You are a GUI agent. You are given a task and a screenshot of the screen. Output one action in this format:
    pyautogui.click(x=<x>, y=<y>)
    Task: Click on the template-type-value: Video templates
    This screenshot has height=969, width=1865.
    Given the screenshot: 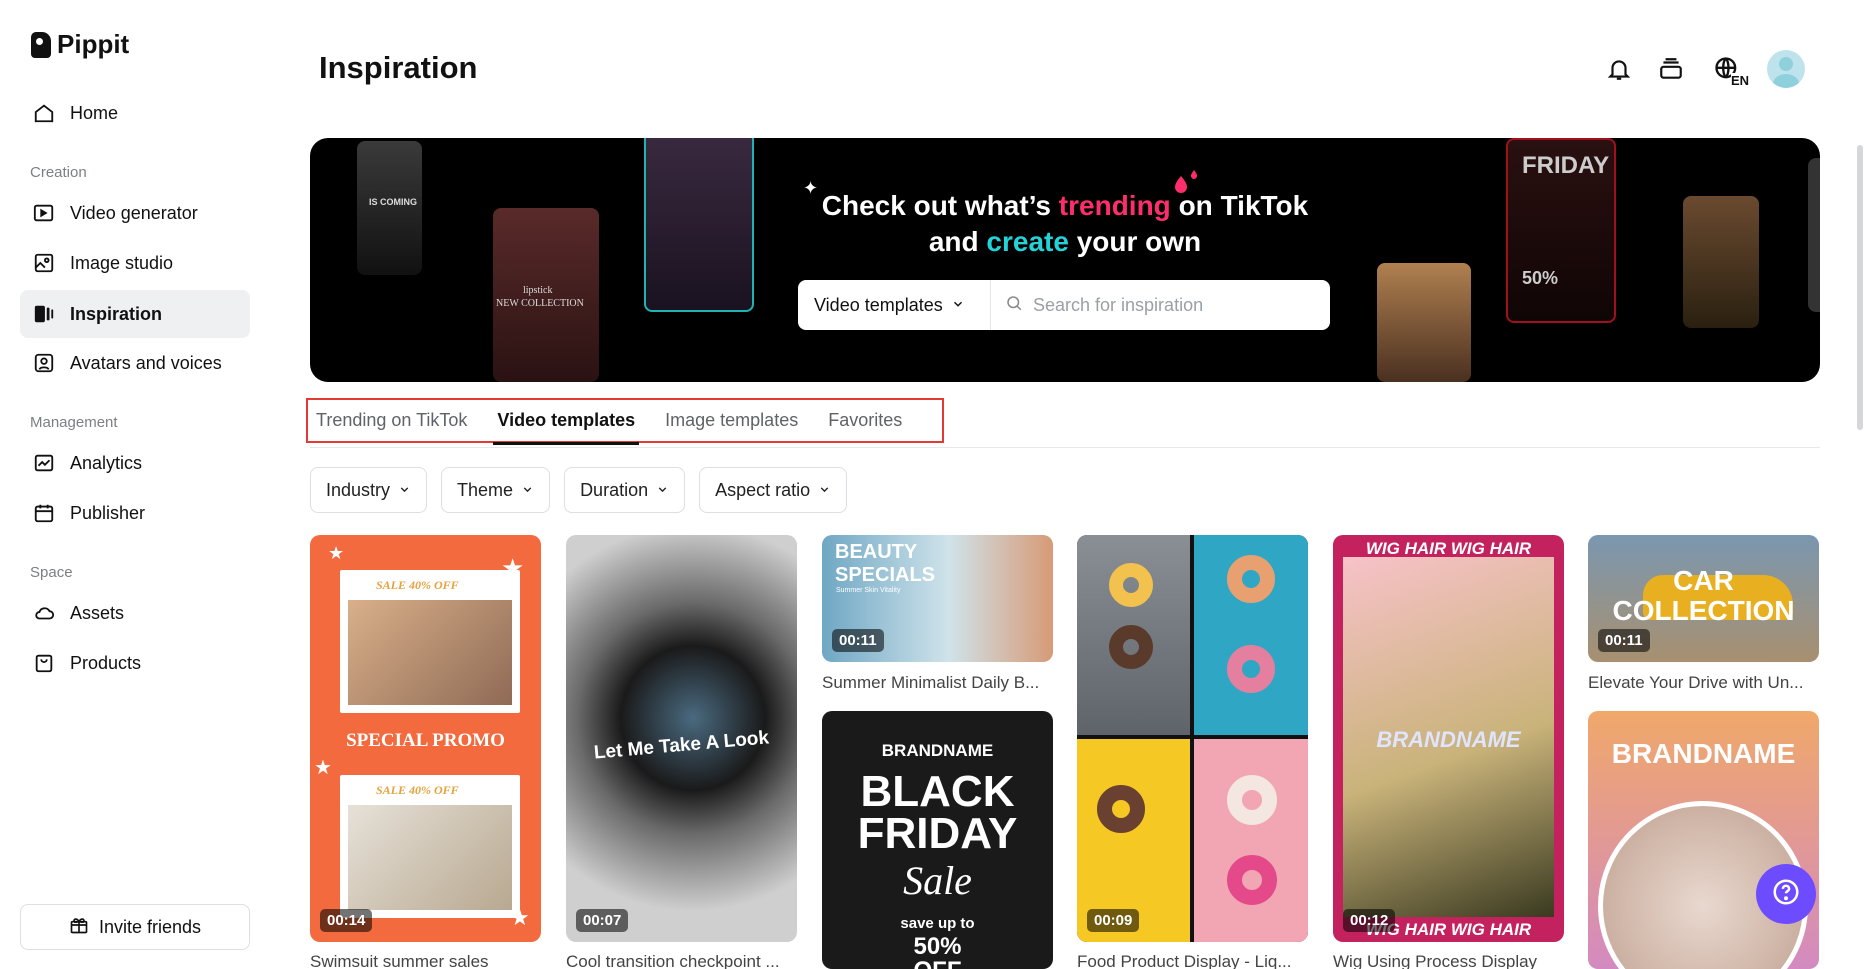 What is the action you would take?
    pyautogui.click(x=878, y=304)
    